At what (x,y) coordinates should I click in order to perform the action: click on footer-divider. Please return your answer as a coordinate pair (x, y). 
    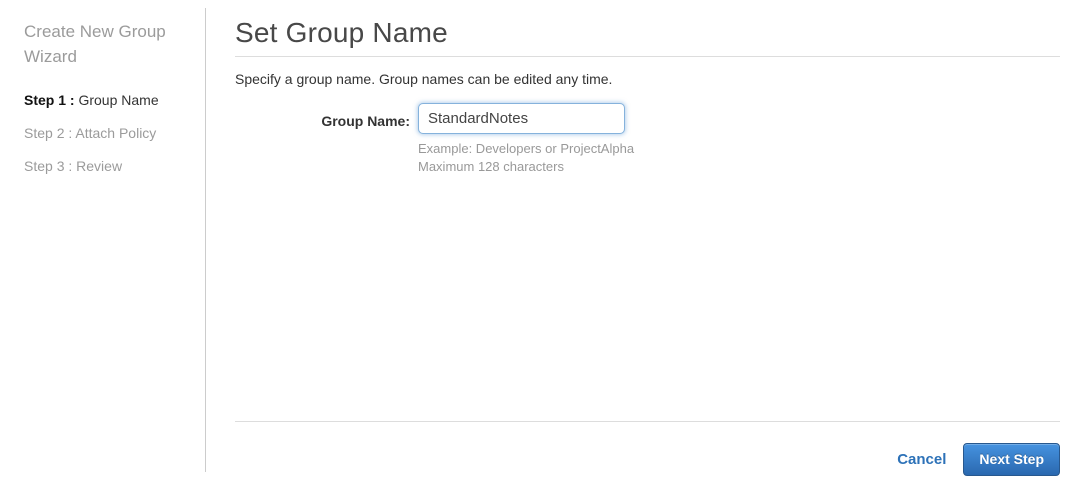
    Looking at the image, I should click on (647, 421).